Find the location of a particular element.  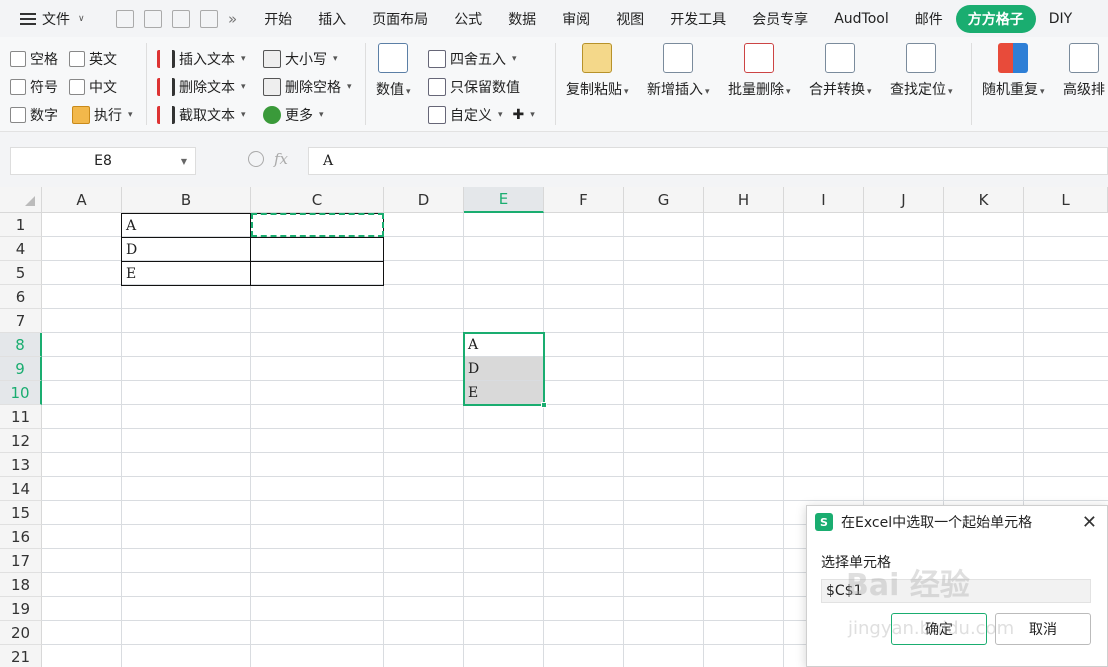

tab-formulas: 公式 is located at coordinates (468, 19).